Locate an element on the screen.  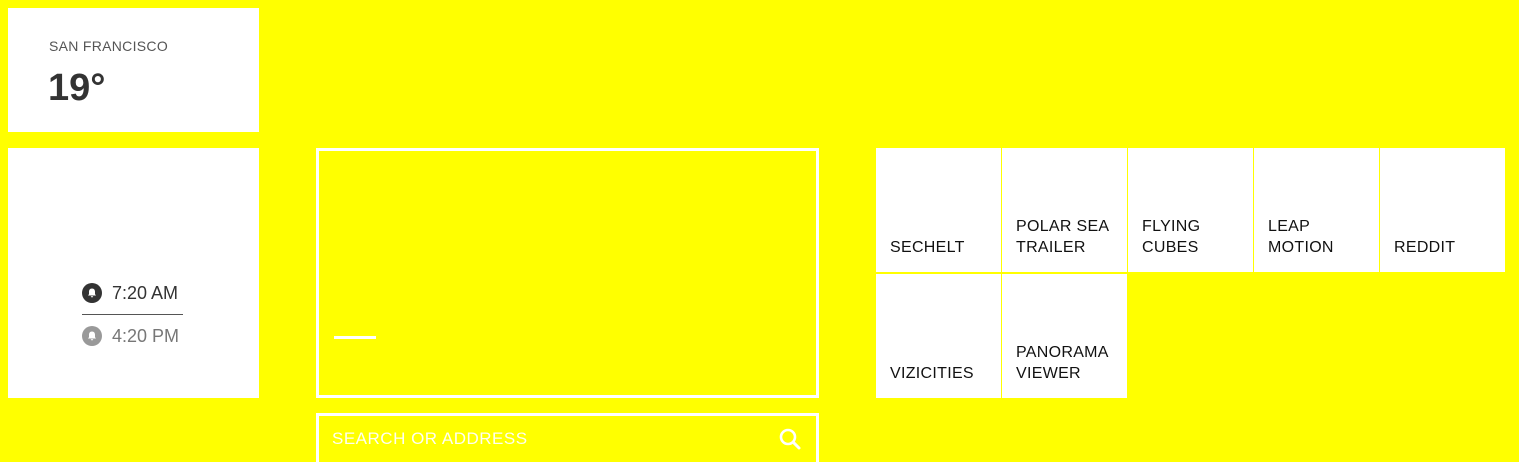
bookmark-tile-sechelt: SECHELT is located at coordinates (938, 210).